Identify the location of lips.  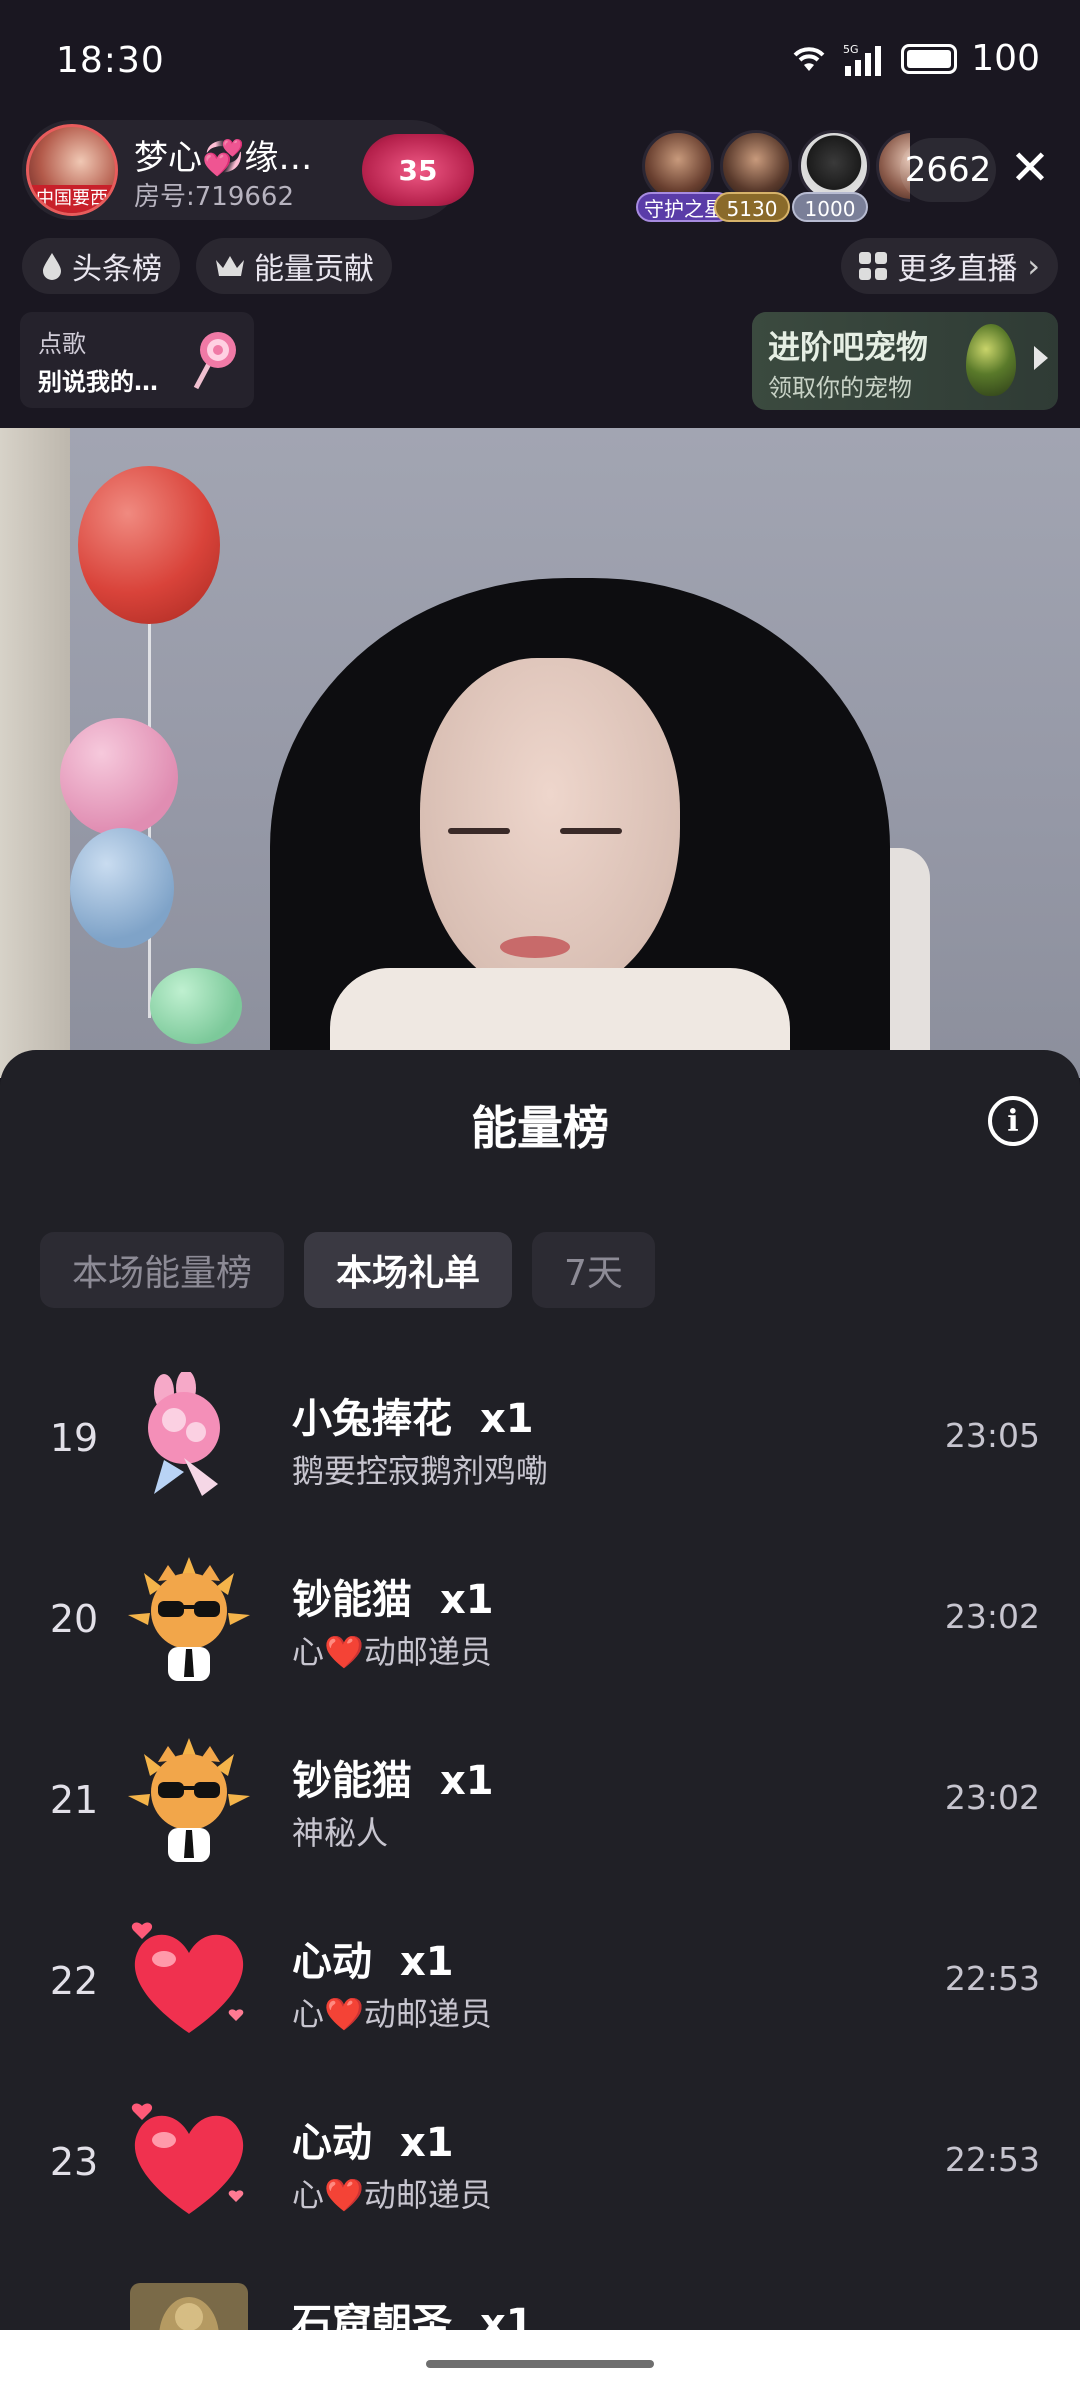
(535, 947).